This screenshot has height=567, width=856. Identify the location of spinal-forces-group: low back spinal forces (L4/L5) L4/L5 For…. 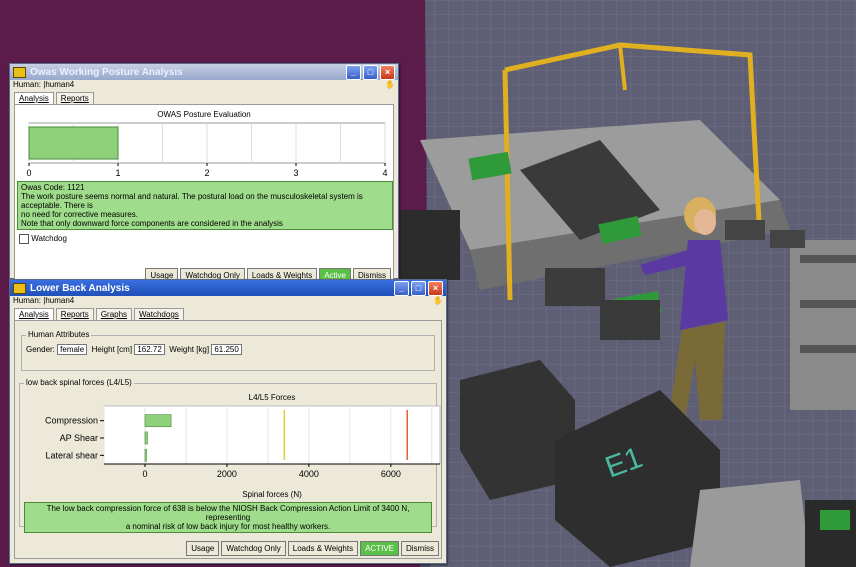
(230, 455).